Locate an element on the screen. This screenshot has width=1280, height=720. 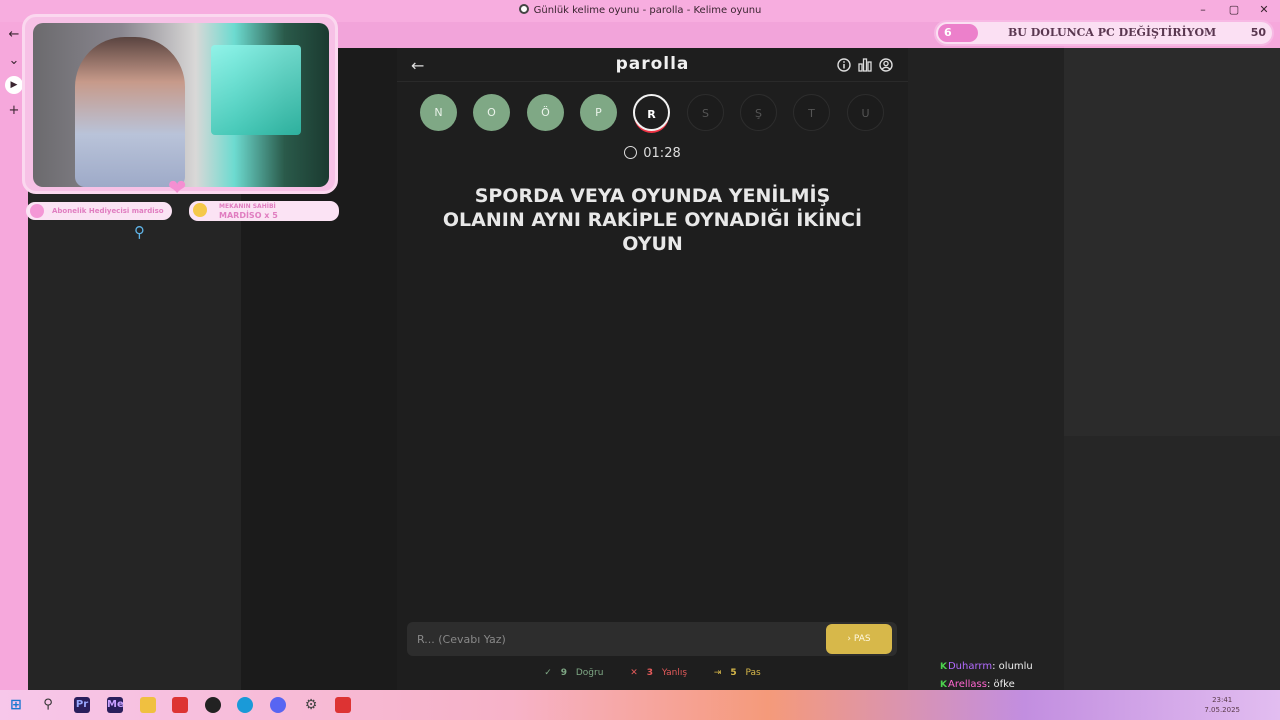
heart-badge-icon is located at coordinates (37, 211).